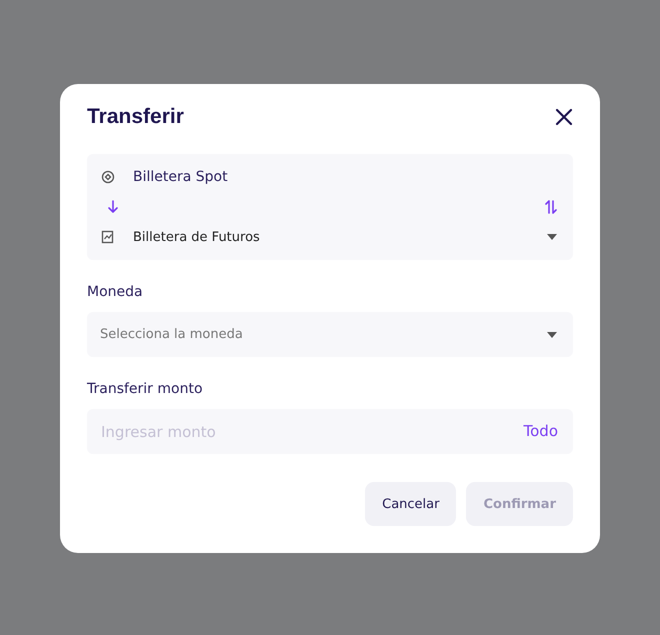 This screenshot has width=660, height=635. I want to click on field-label: Transferir monto, so click(145, 389).